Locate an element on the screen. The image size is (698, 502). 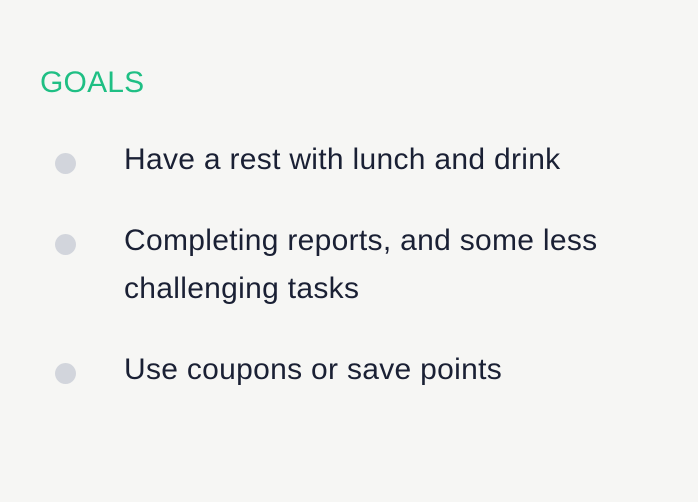
goal-item-text: Have a rest with lunch and drink is located at coordinates (342, 159).